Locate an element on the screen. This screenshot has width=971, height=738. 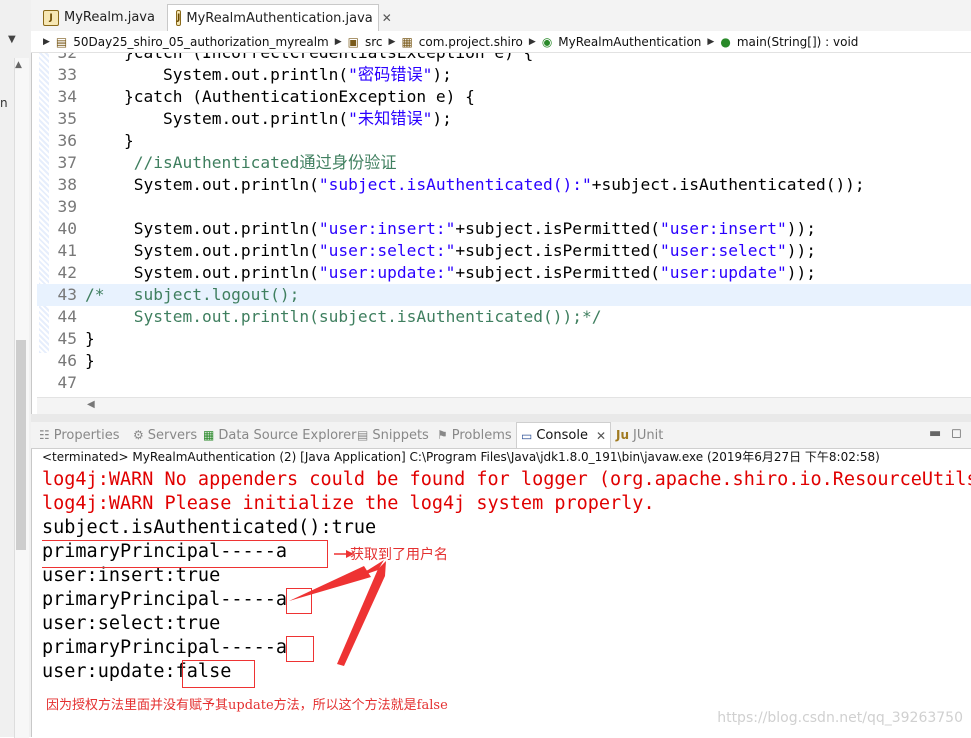
line-number: 34 is located at coordinates (67, 96).